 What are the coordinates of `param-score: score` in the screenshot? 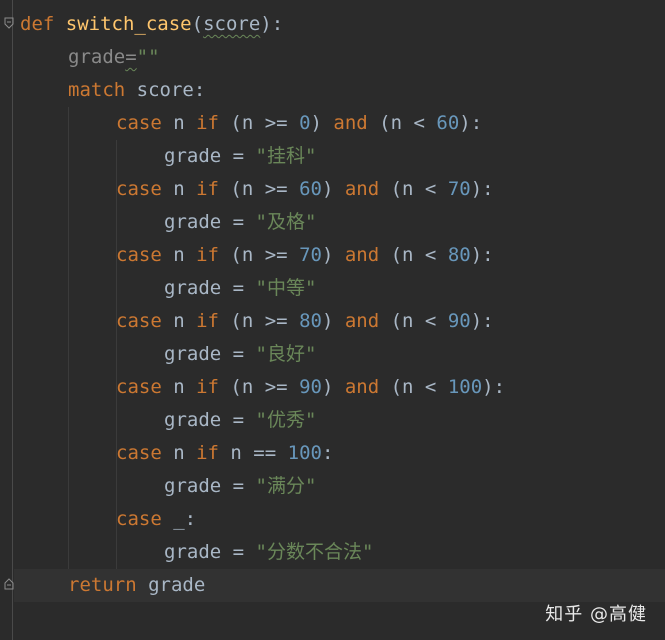 It's located at (232, 24).